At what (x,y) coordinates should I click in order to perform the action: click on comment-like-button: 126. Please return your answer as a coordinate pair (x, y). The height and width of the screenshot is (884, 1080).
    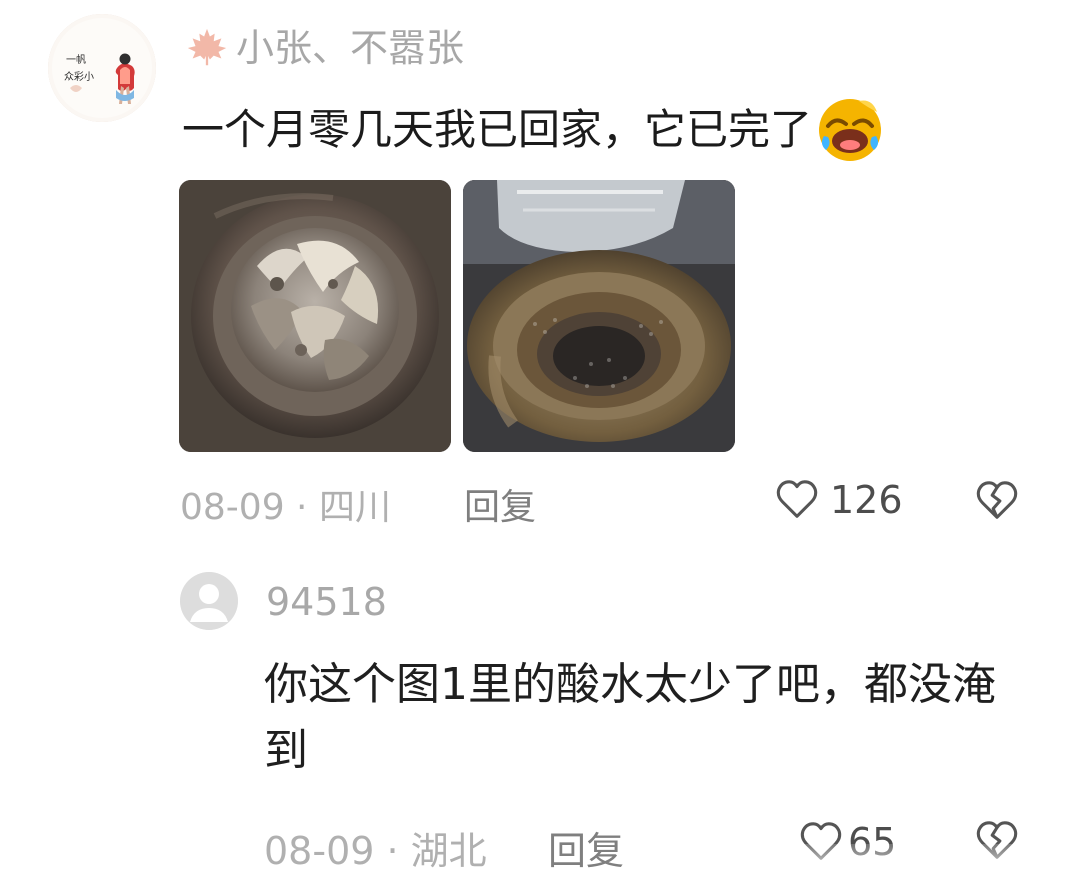
    Looking at the image, I should click on (838, 500).